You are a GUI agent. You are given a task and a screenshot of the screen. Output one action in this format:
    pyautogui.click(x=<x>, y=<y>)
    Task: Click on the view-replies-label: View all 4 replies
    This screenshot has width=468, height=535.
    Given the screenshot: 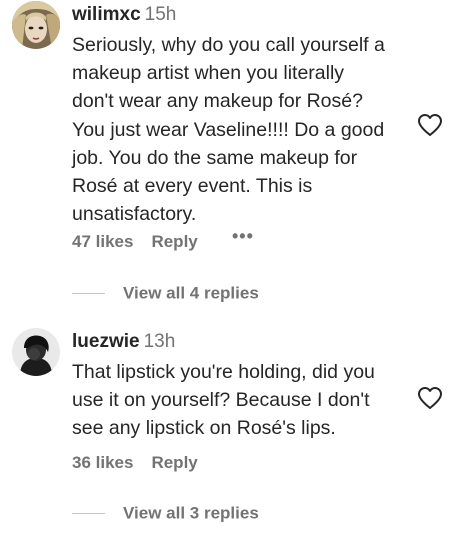 What is the action you would take?
    pyautogui.click(x=191, y=293)
    